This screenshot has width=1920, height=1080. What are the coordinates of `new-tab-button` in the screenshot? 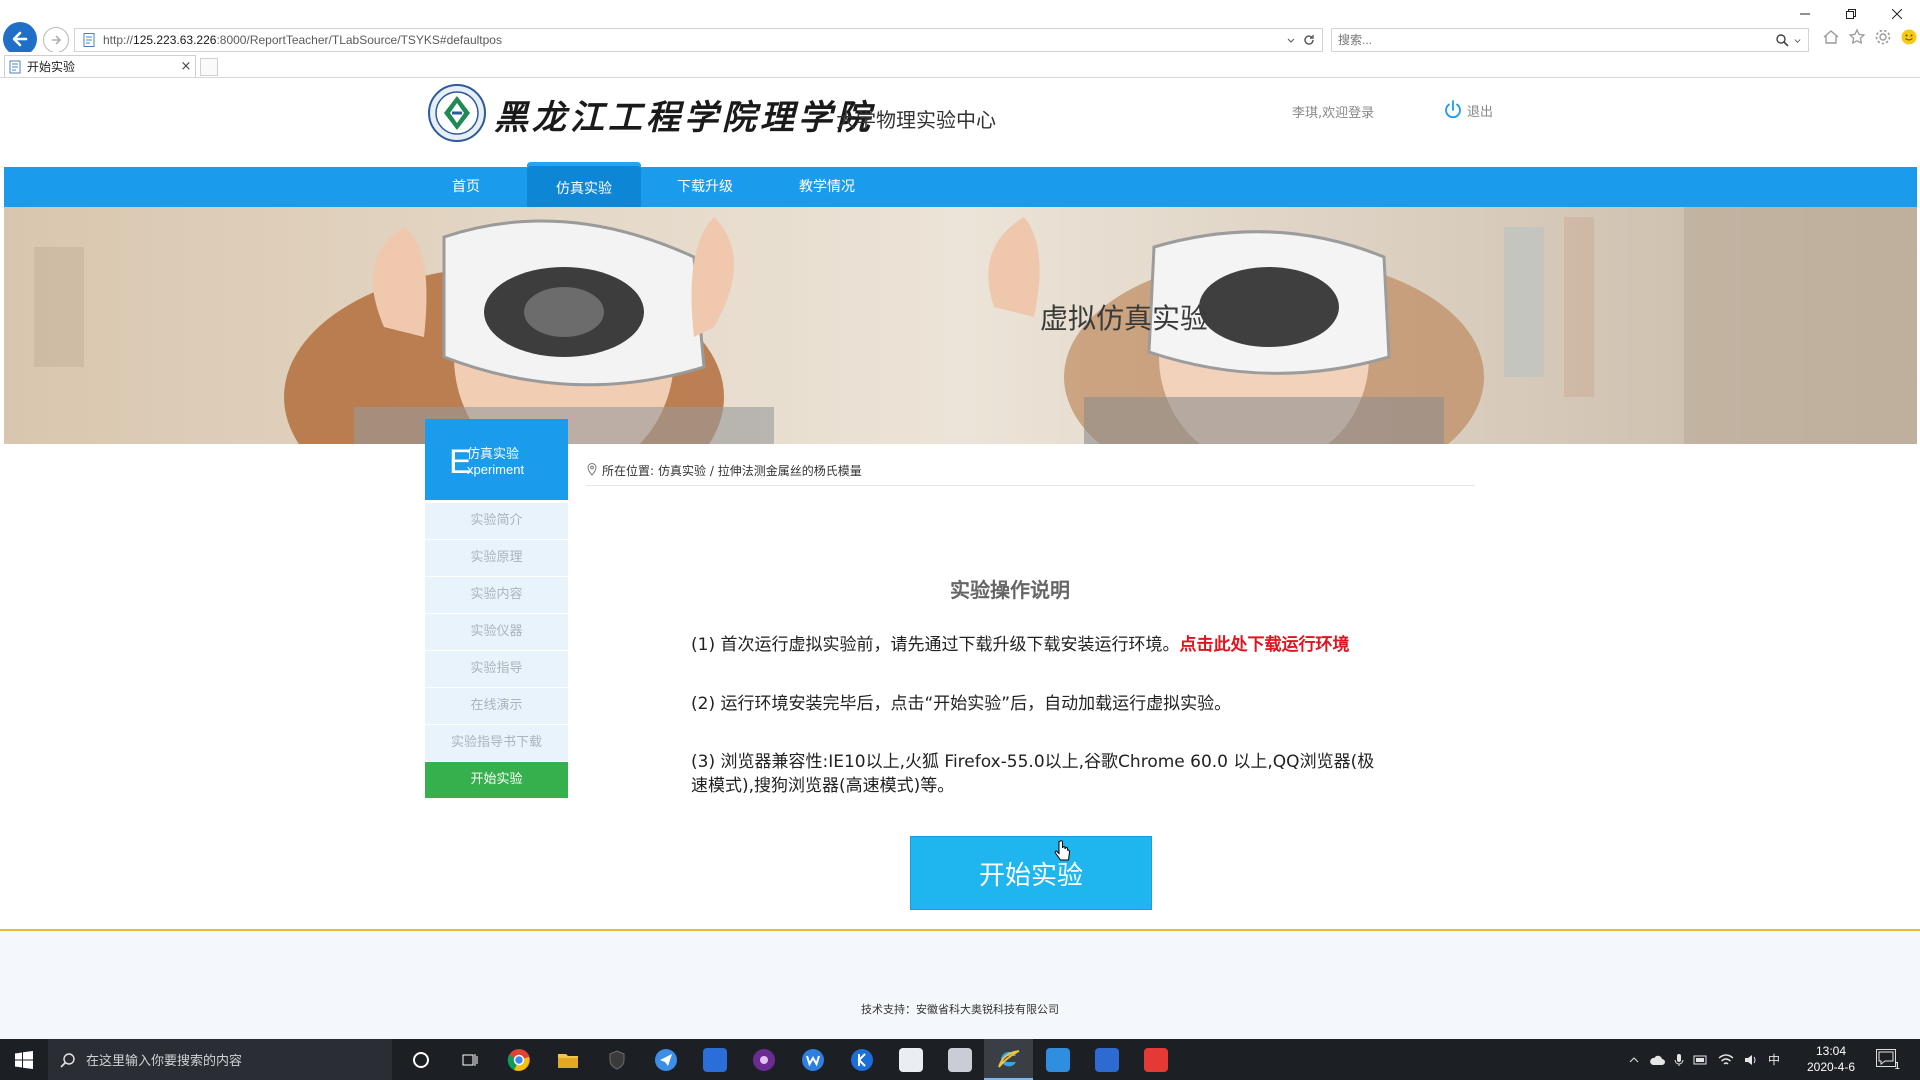 It's located at (209, 67).